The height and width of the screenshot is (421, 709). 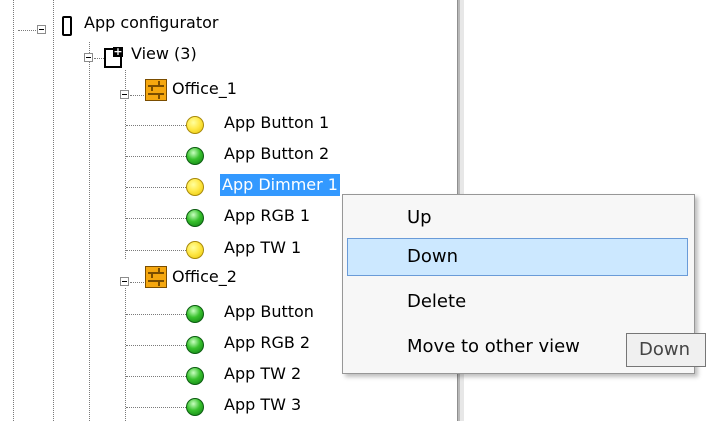 What do you see at coordinates (517, 302) in the screenshot?
I see `menu-item-delete: Delete` at bounding box center [517, 302].